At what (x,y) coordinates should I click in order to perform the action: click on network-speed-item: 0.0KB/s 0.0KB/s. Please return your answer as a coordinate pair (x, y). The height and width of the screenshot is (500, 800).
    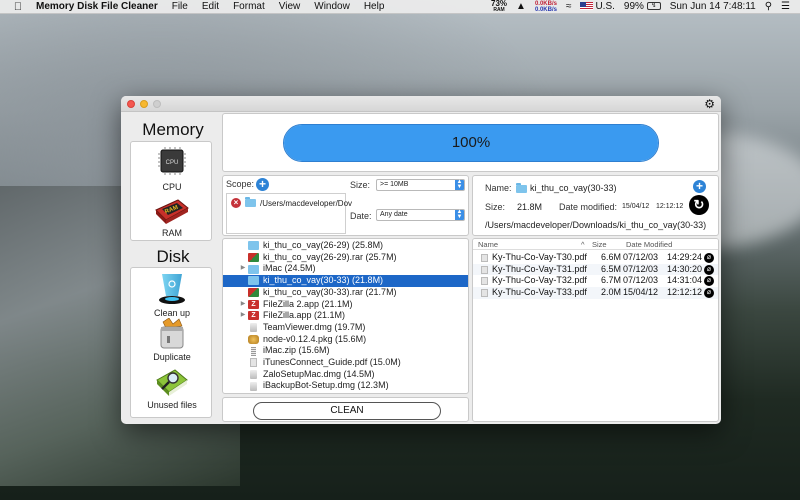
    Looking at the image, I should click on (546, 7).